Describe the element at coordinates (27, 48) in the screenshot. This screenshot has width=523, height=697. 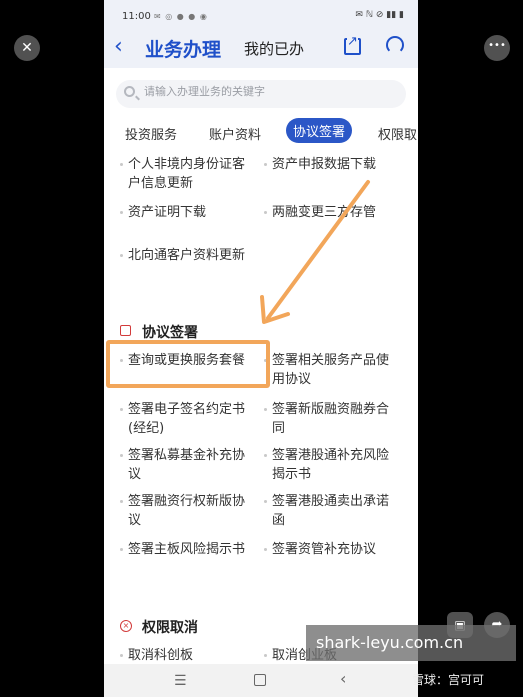
I see `close-icon: ✕` at that location.